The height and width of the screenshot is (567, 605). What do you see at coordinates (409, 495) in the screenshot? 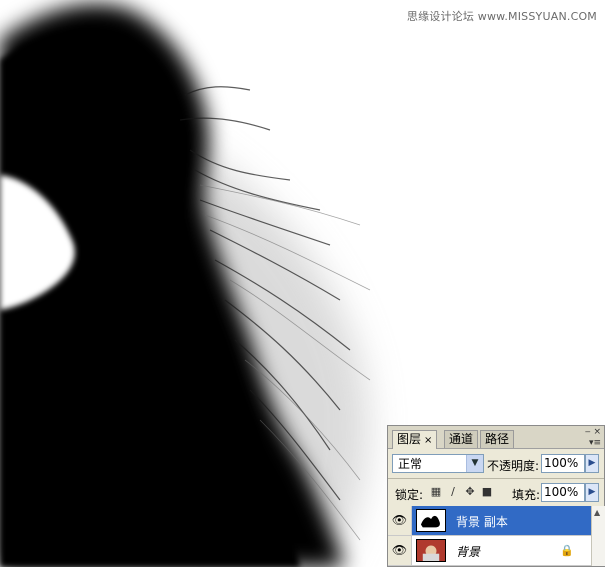
I see `lock-label: 锁定:` at bounding box center [409, 495].